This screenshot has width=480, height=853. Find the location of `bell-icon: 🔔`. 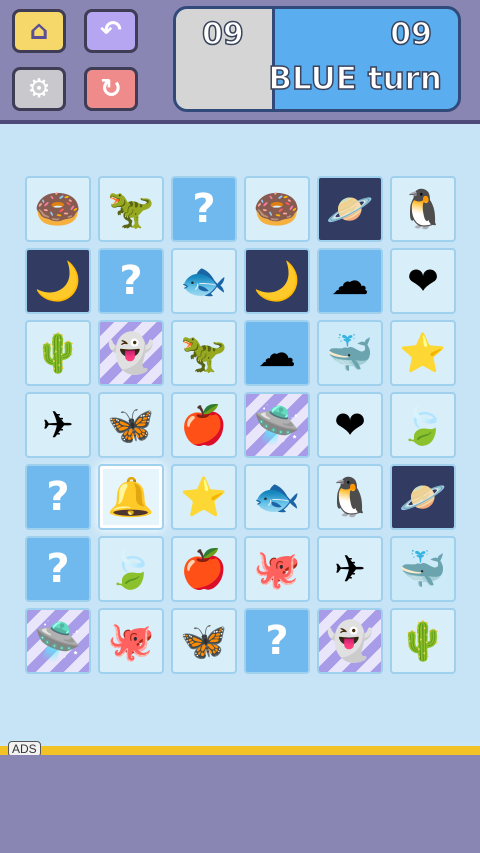

bell-icon: 🔔 is located at coordinates (131, 497).